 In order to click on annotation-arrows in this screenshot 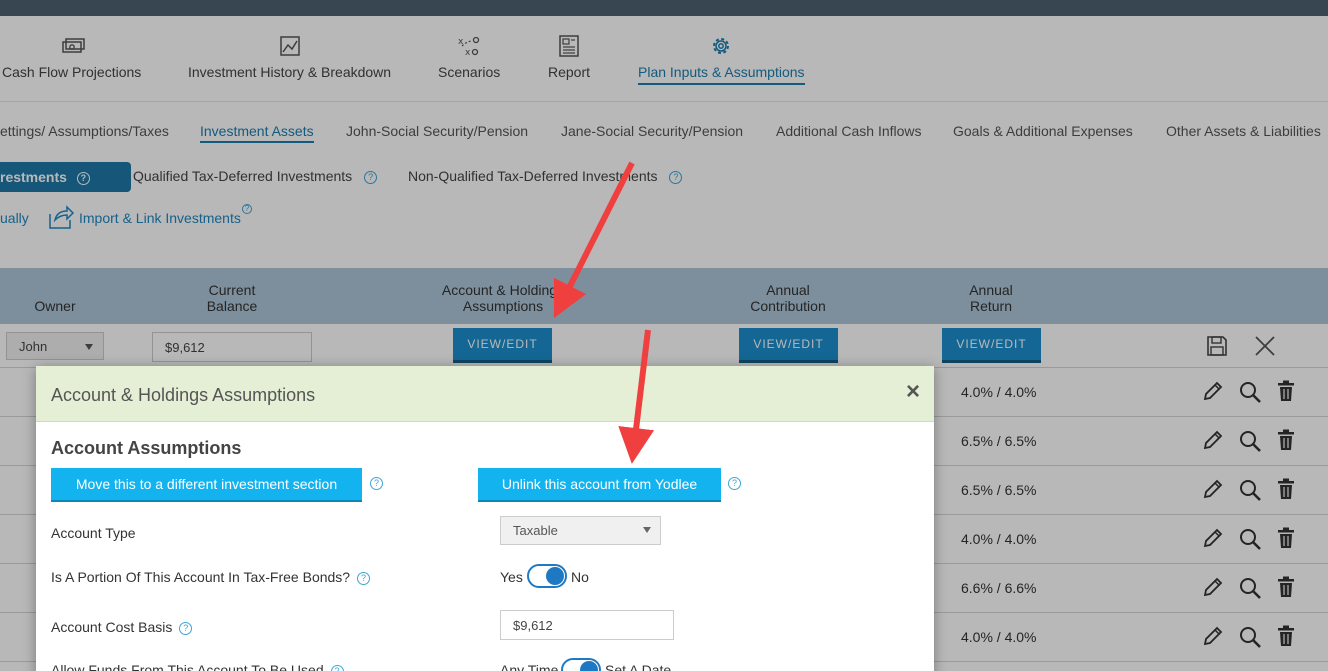, I will do `click(604, 312)`.